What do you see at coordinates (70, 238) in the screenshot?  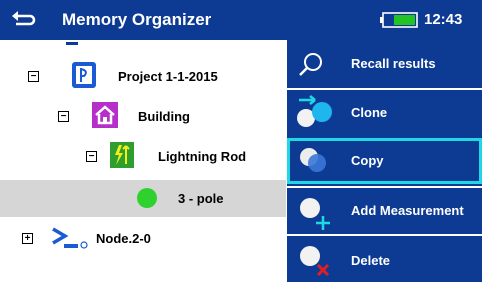 I see `node-icon` at bounding box center [70, 238].